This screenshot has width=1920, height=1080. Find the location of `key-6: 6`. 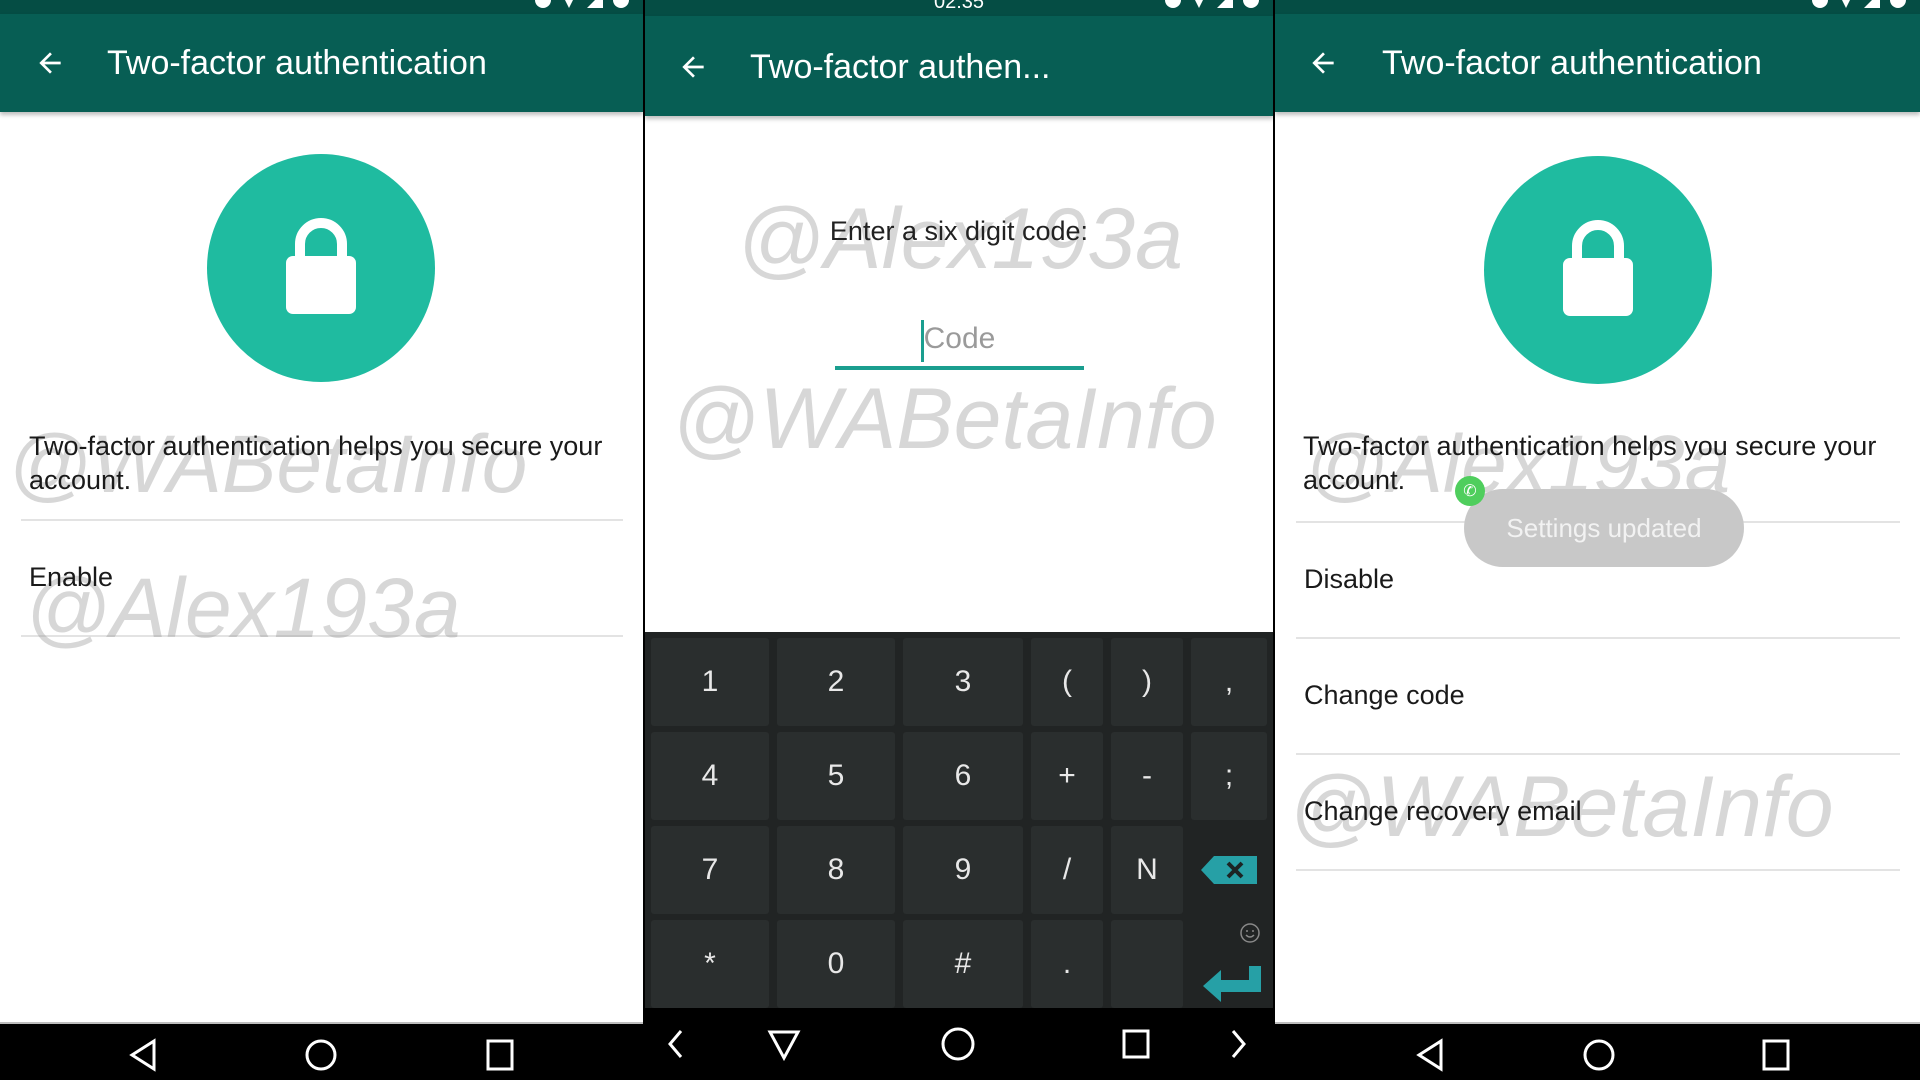

key-6: 6 is located at coordinates (963, 776).